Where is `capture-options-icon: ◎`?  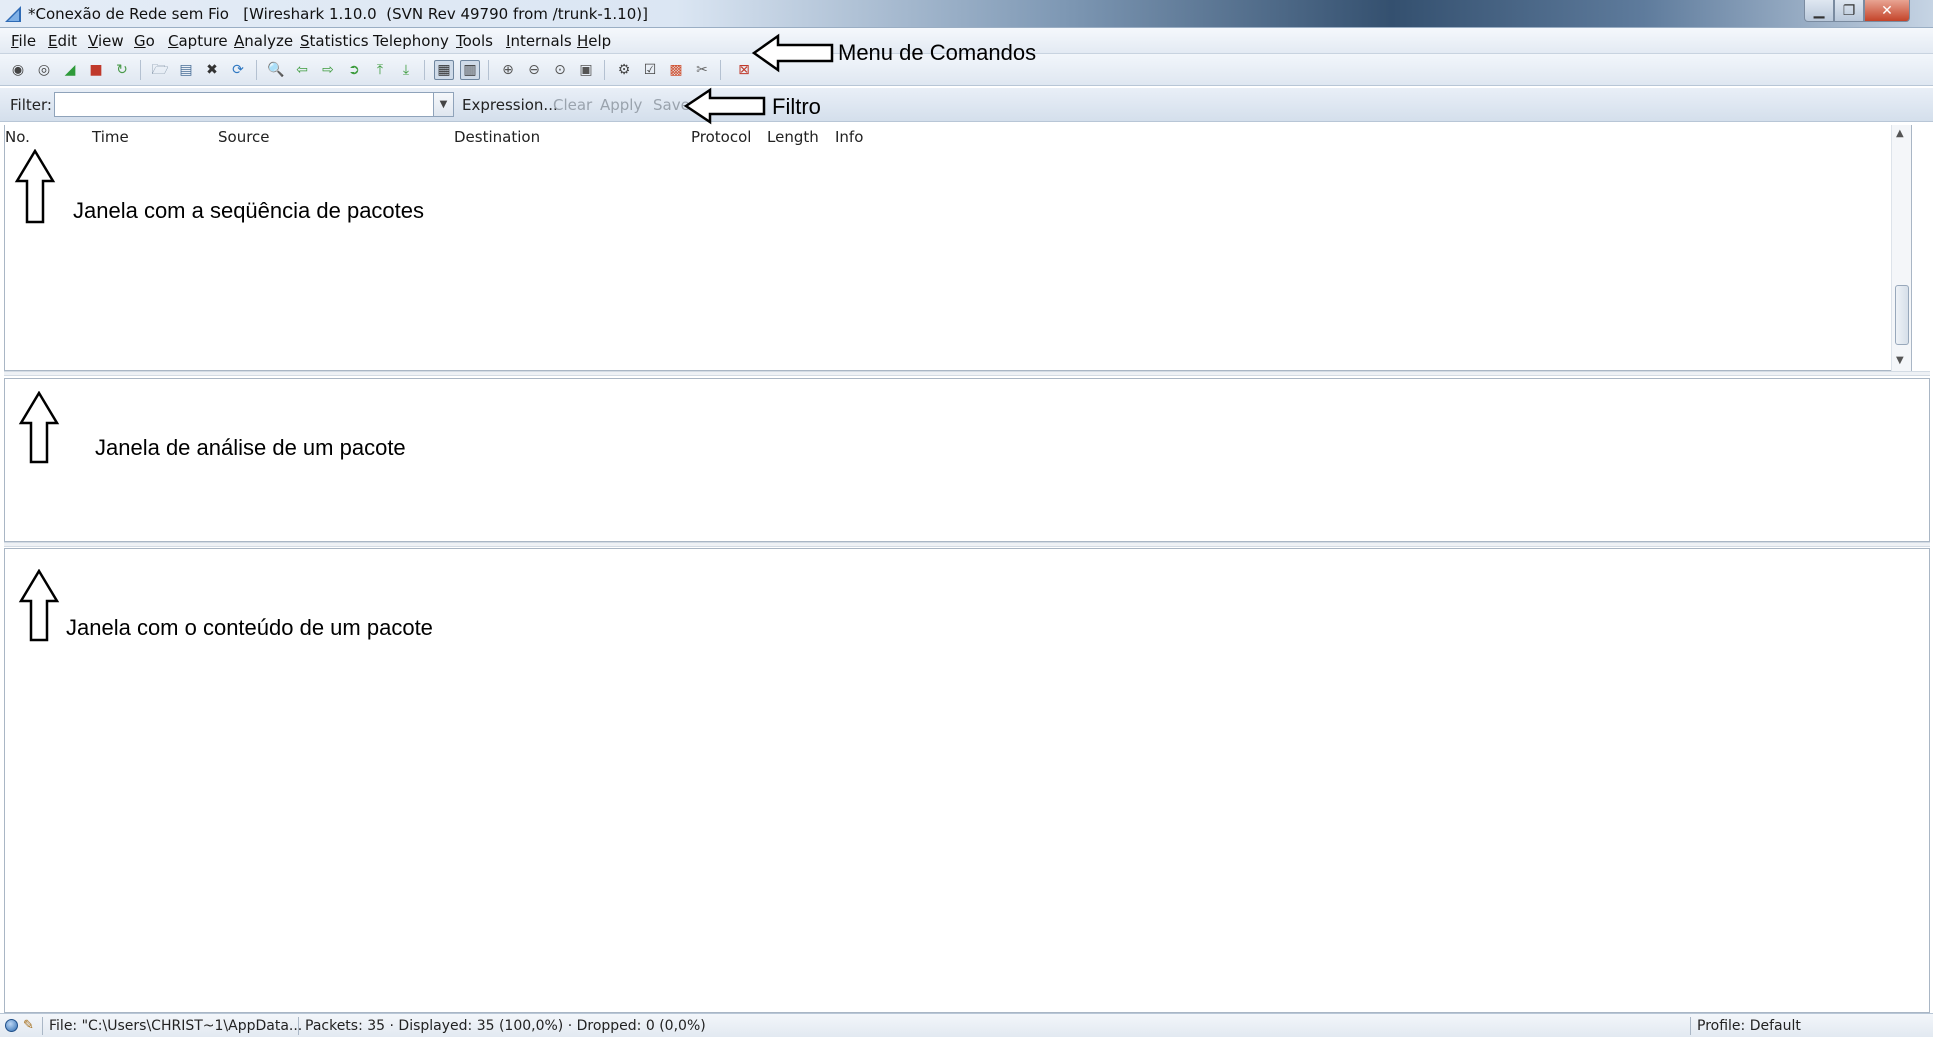 capture-options-icon: ◎ is located at coordinates (44, 70).